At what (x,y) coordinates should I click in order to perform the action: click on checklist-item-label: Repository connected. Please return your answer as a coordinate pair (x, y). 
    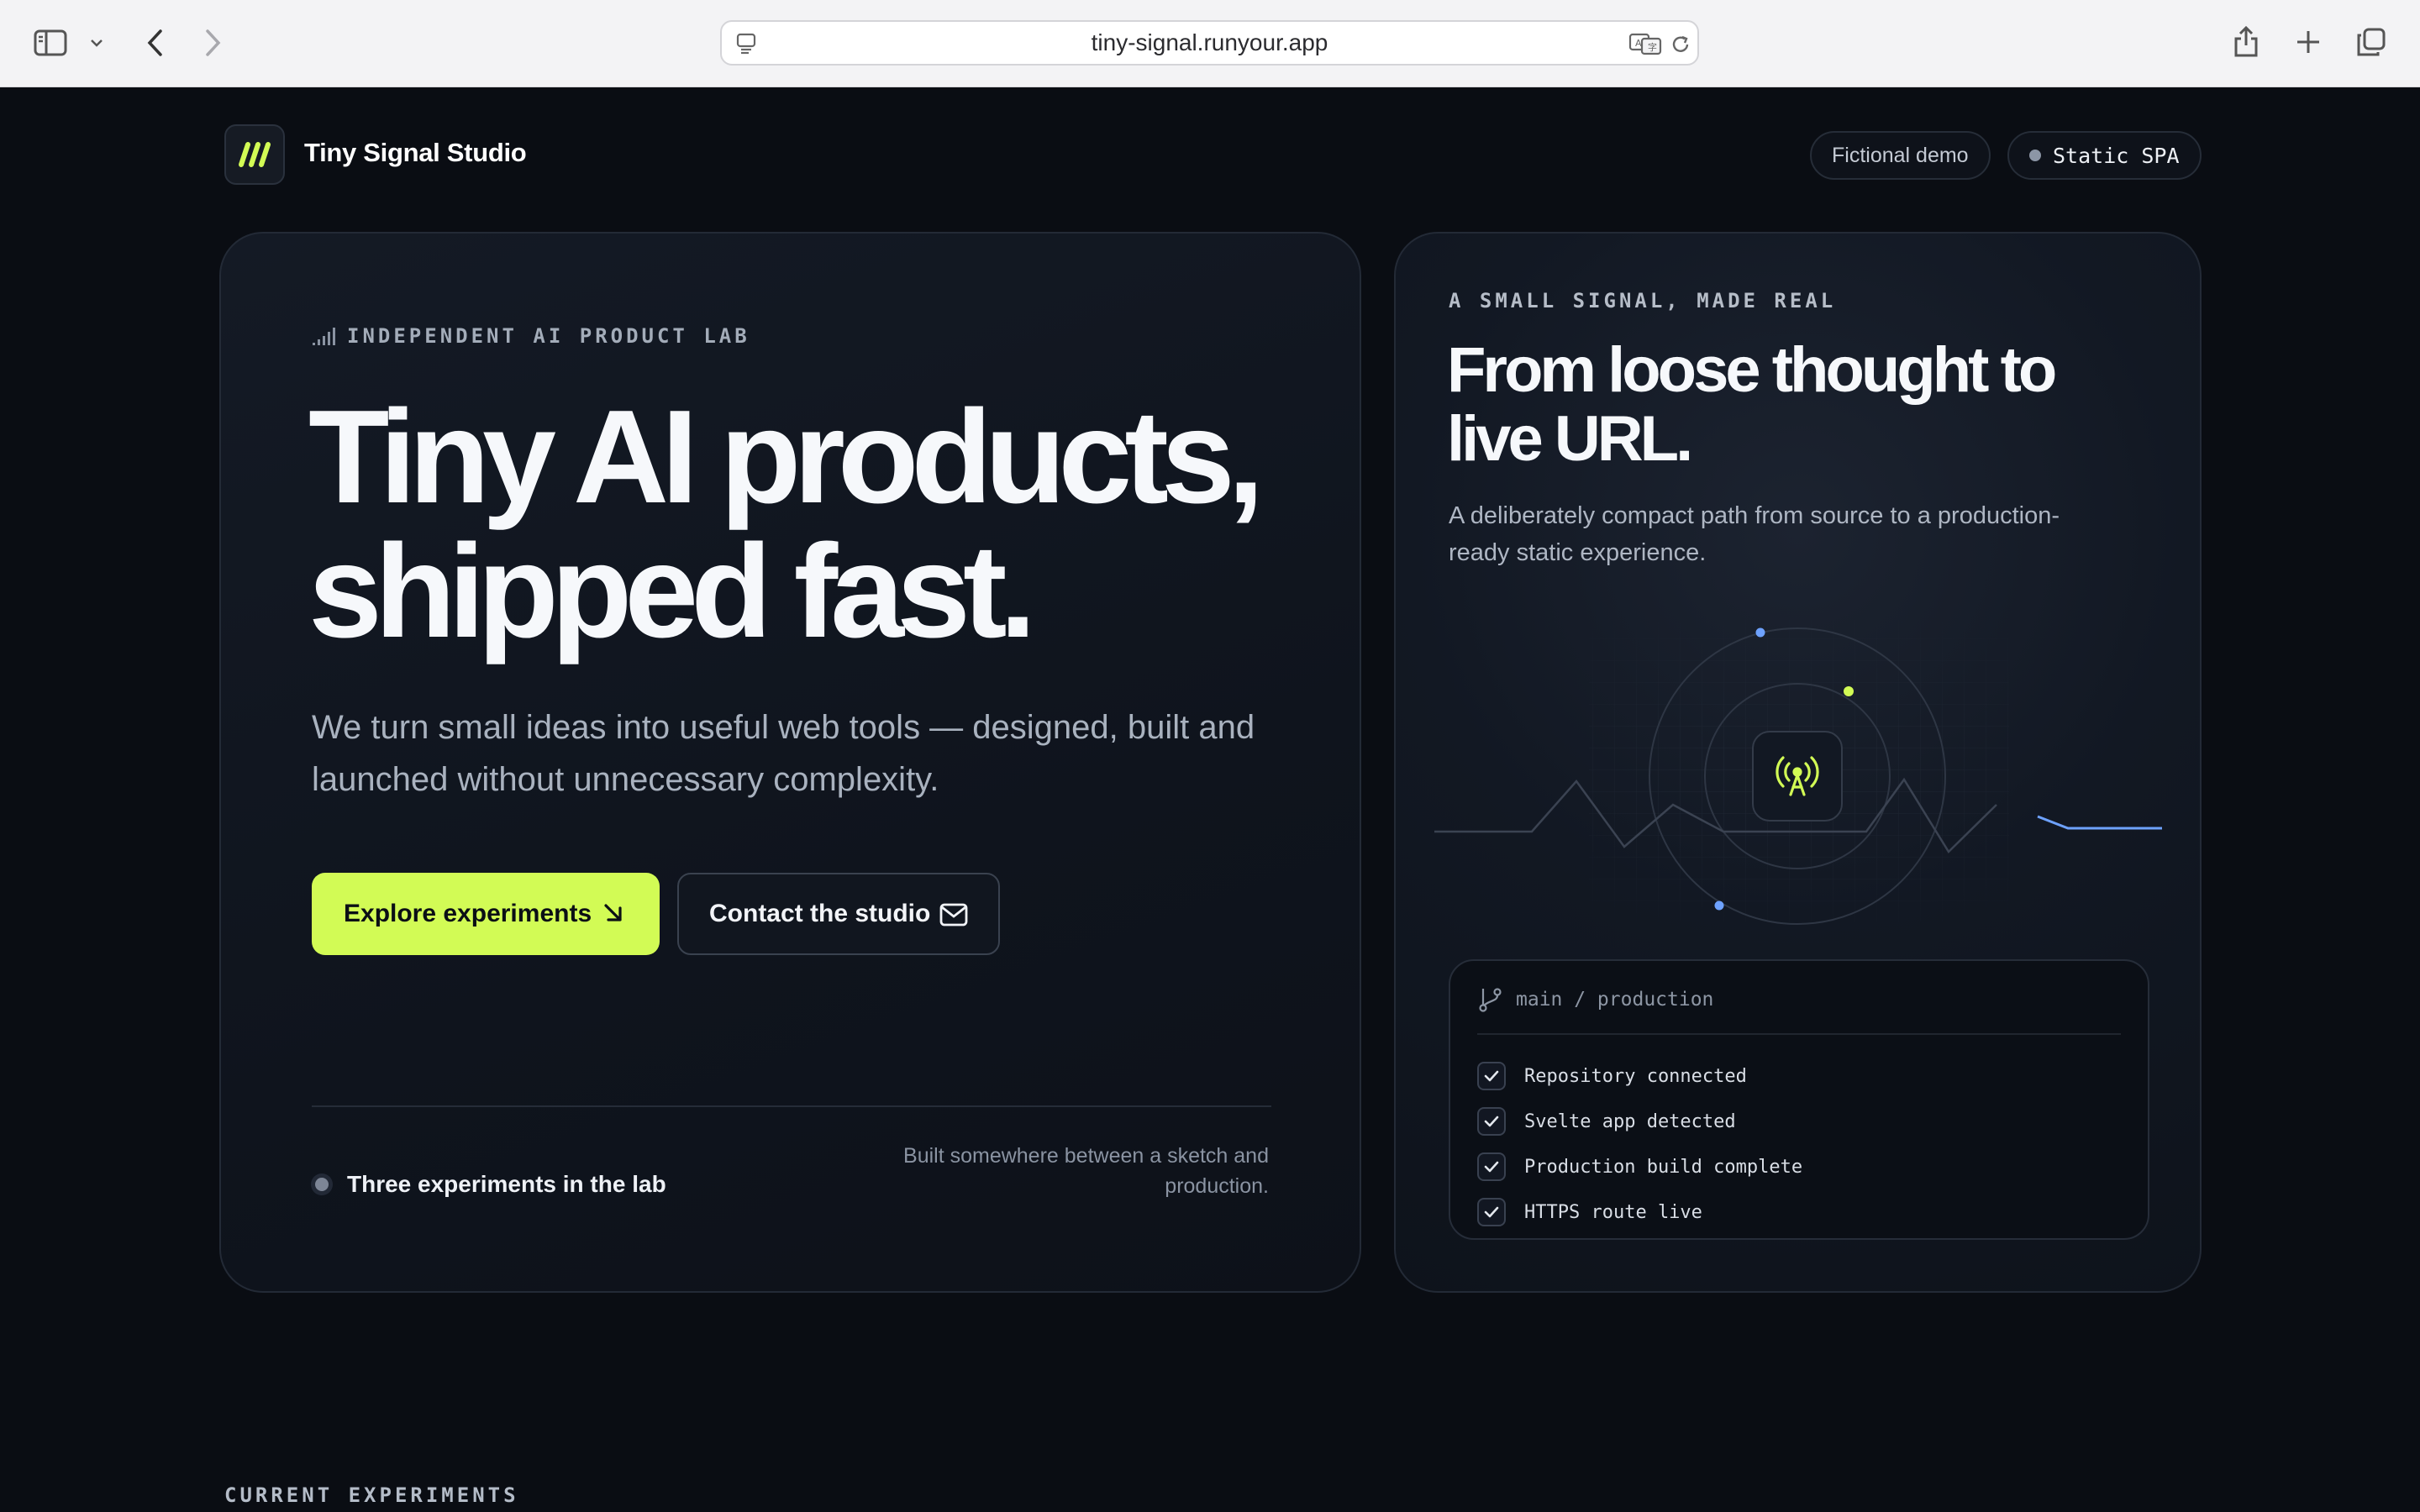
    Looking at the image, I should click on (1635, 1076).